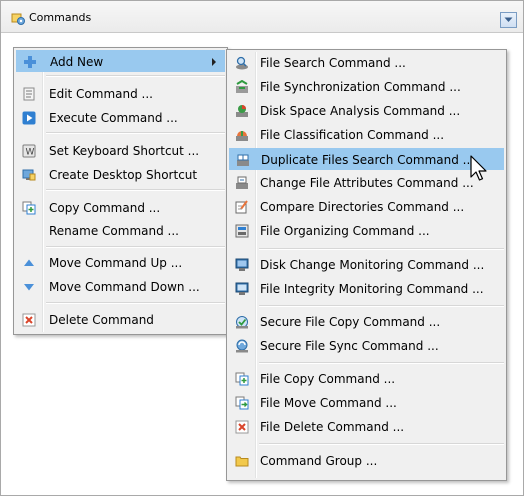 The height and width of the screenshot is (496, 524). I want to click on chevron-down-icon, so click(508, 19).